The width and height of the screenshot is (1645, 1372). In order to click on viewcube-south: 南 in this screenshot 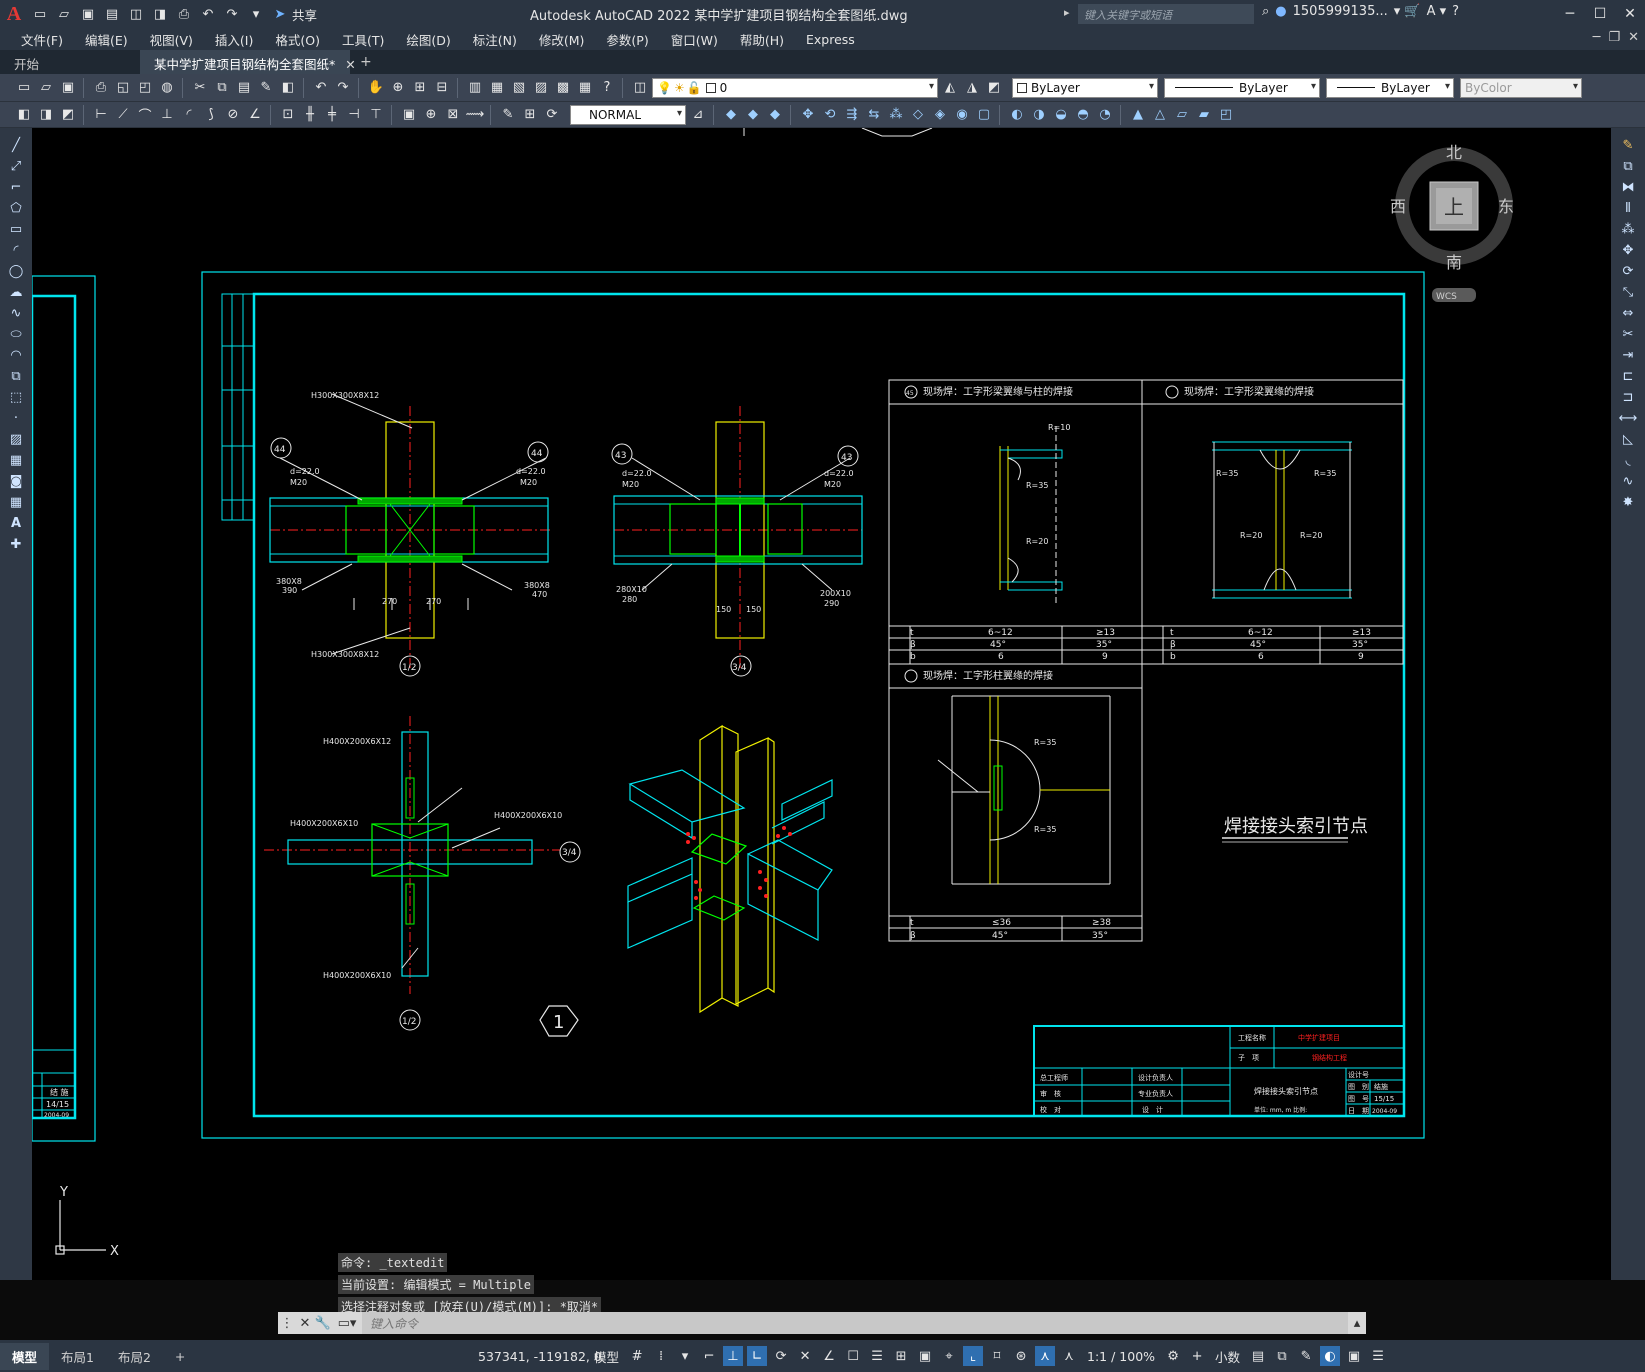, I will do `click(1454, 262)`.